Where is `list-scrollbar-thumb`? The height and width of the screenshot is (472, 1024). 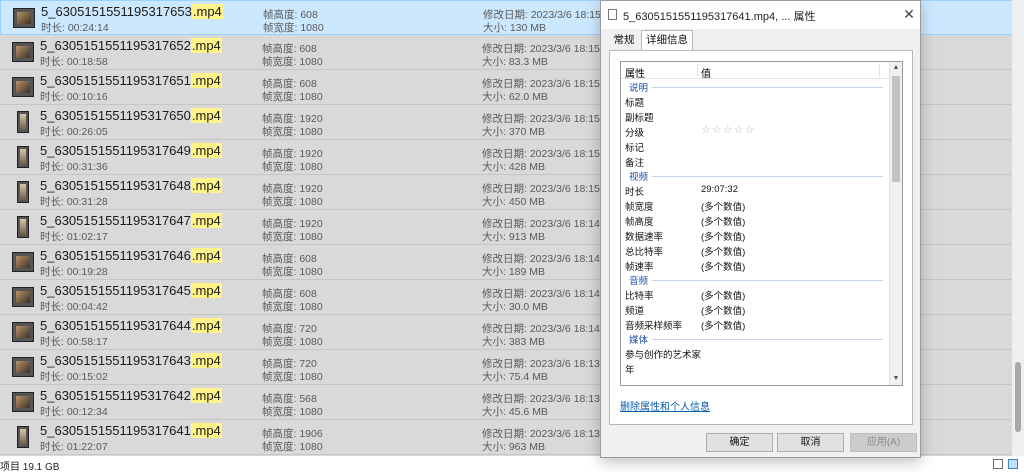
list-scrollbar-thumb is located at coordinates (1018, 397).